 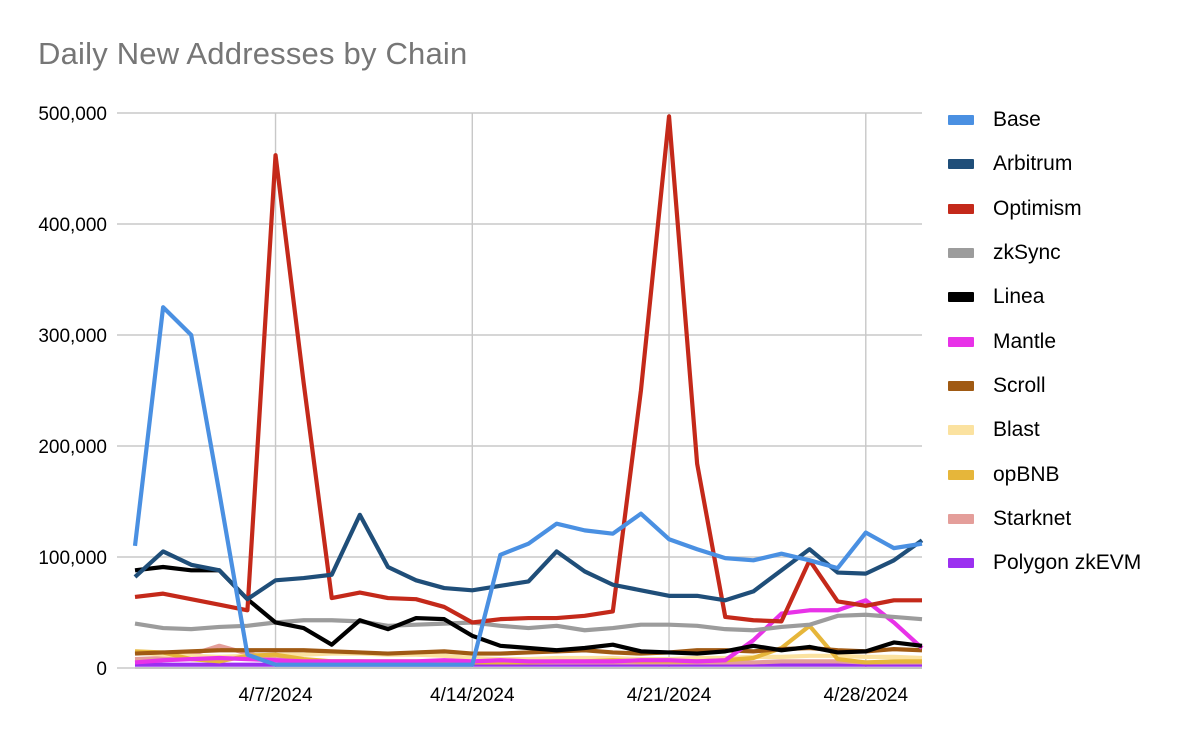 I want to click on legend-item-zksync: zkSync, so click(x=1073, y=253).